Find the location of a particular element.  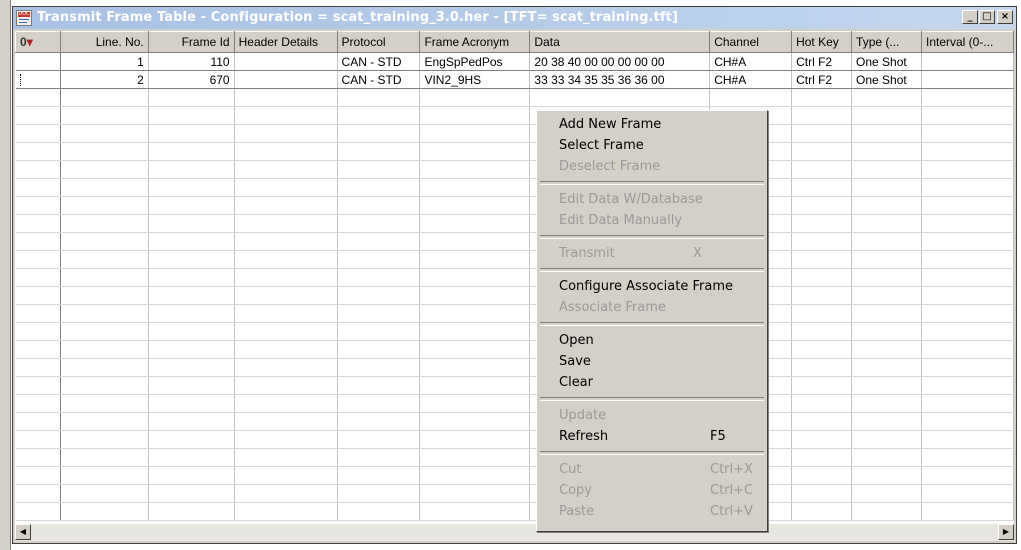

header-icon-cell: 0▾ is located at coordinates (38, 42).